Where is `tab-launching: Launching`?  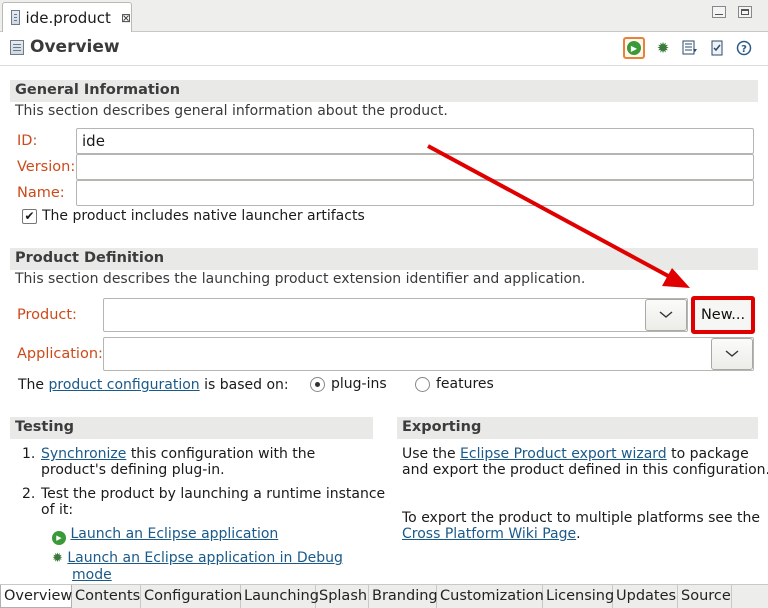
tab-launching: Launching is located at coordinates (280, 596).